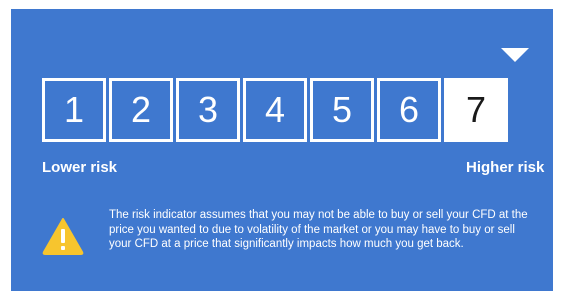 The width and height of the screenshot is (563, 304). I want to click on risk-level-1: 1, so click(74, 110).